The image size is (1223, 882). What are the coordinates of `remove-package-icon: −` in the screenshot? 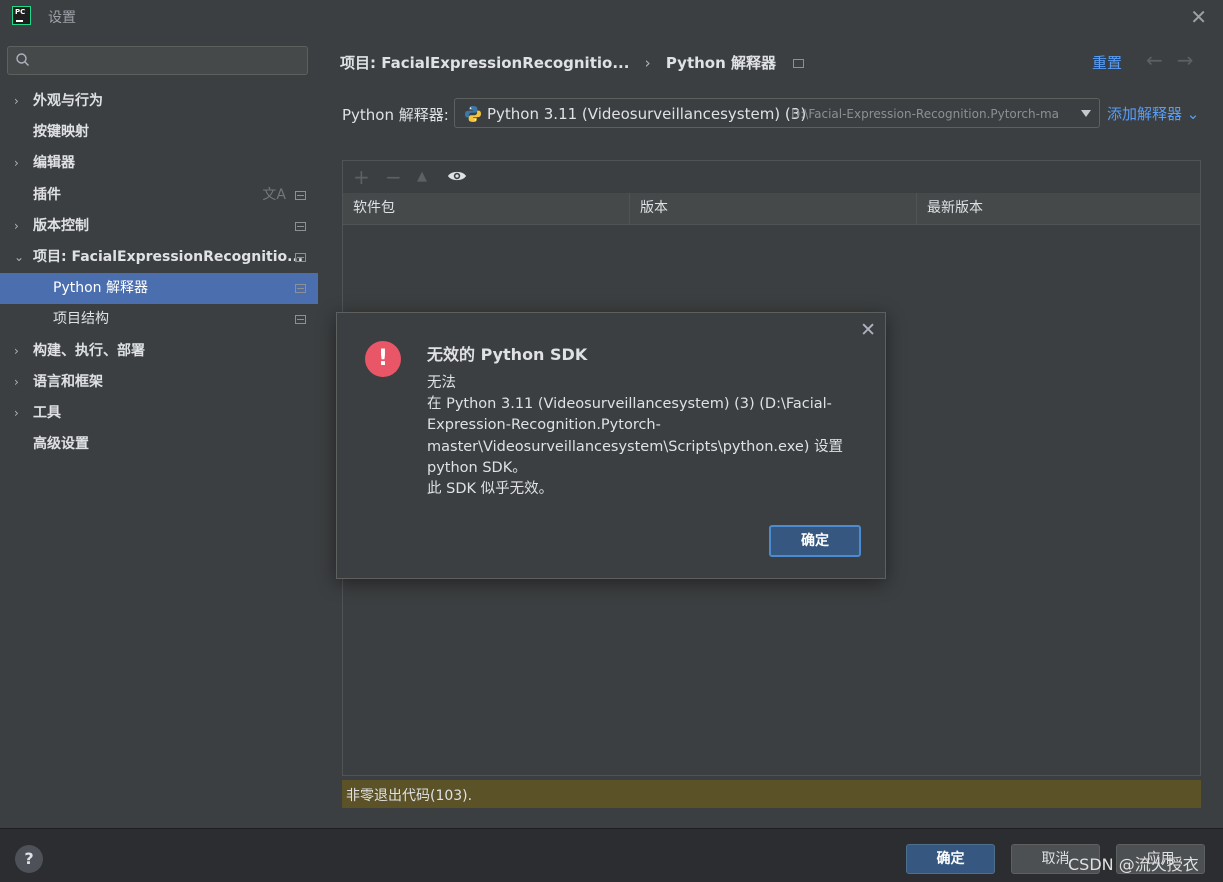 It's located at (393, 177).